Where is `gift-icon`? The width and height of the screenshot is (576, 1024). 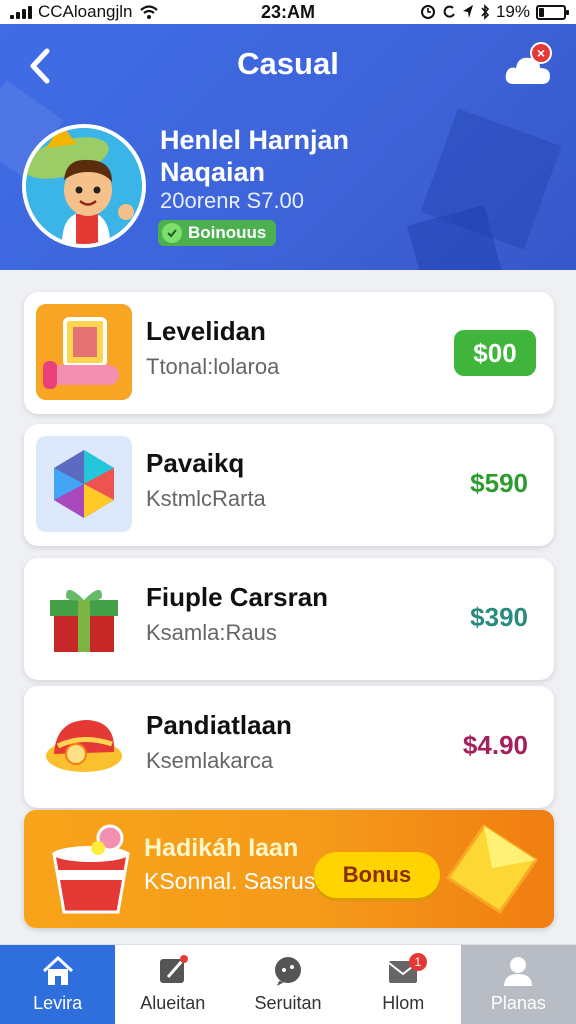 gift-icon is located at coordinates (84, 618).